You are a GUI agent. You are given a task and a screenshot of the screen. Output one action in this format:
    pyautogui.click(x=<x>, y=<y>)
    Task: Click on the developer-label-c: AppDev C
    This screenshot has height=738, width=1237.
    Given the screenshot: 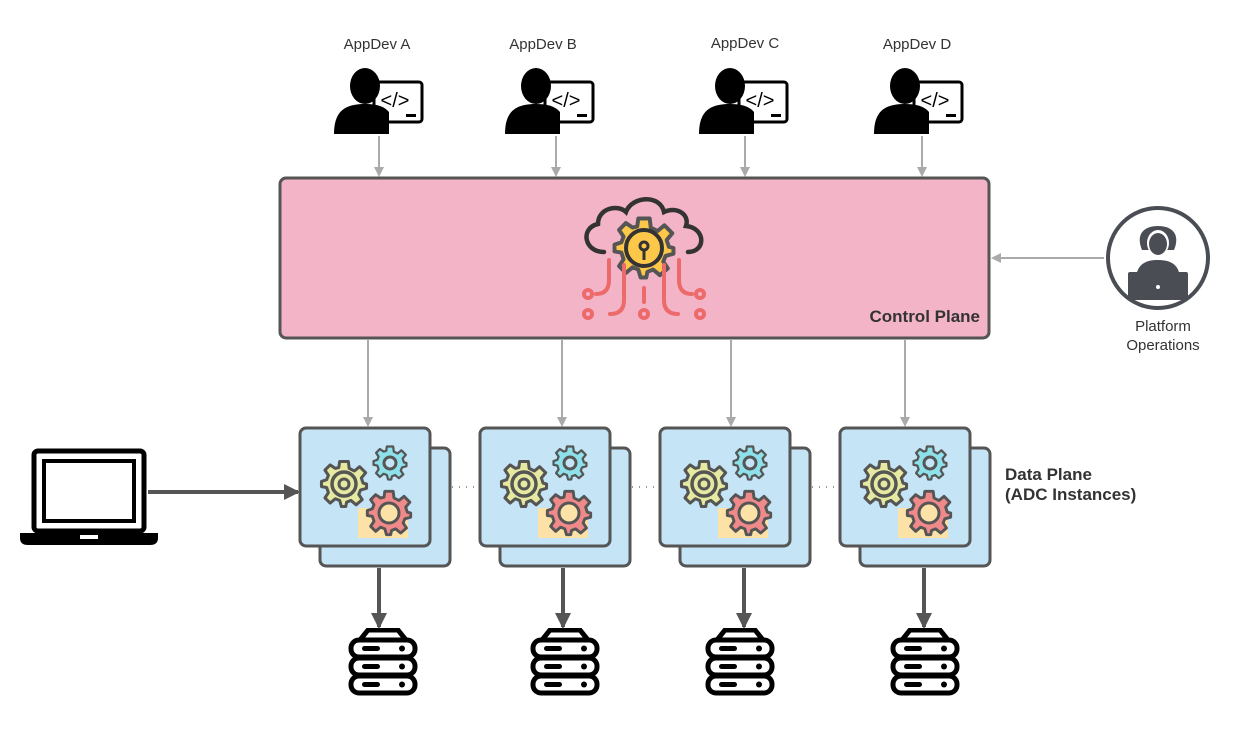 What is the action you would take?
    pyautogui.click(x=745, y=43)
    